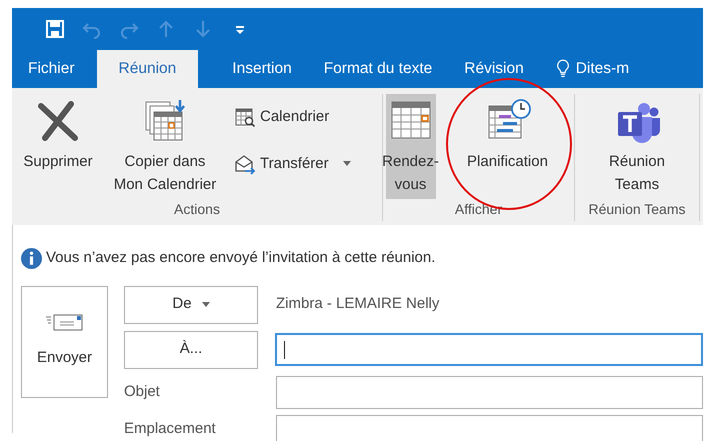  Describe the element at coordinates (637, 209) in the screenshot. I see `group-label: Réunion Teams` at that location.